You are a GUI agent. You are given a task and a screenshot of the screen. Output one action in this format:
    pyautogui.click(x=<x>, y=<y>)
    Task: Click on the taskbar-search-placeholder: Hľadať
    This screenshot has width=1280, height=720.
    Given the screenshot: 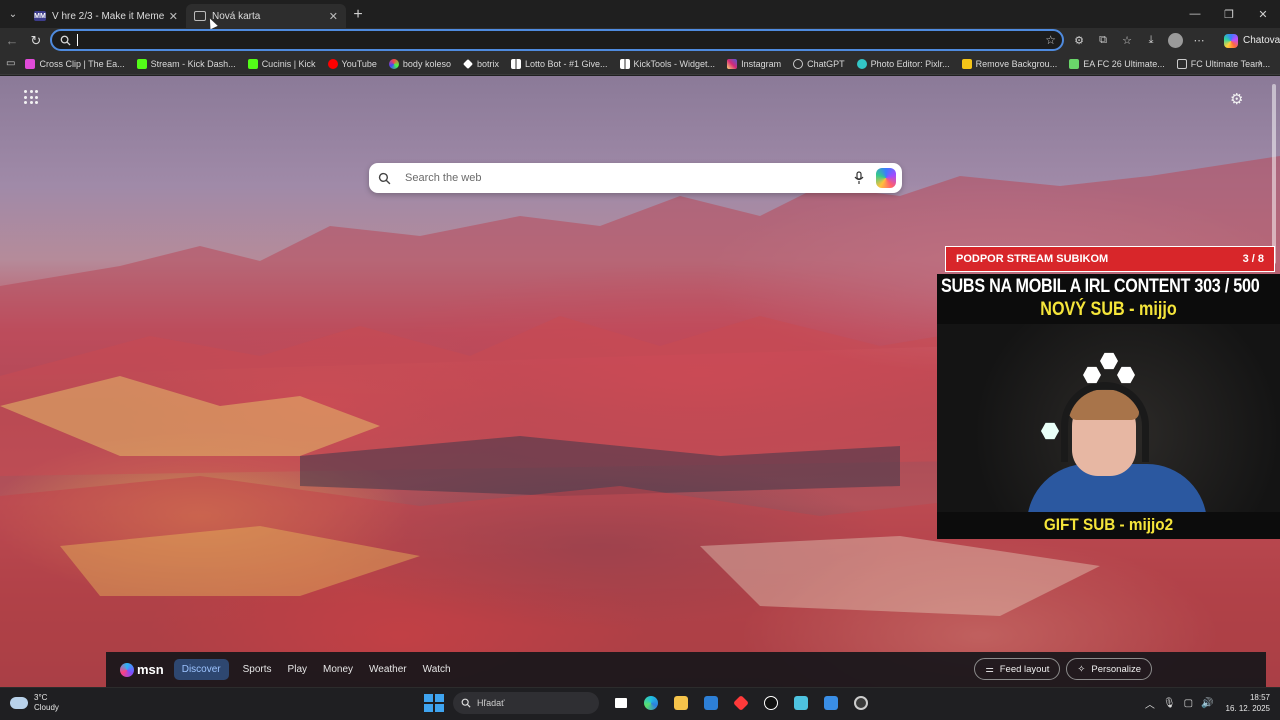 What is the action you would take?
    pyautogui.click(x=491, y=703)
    